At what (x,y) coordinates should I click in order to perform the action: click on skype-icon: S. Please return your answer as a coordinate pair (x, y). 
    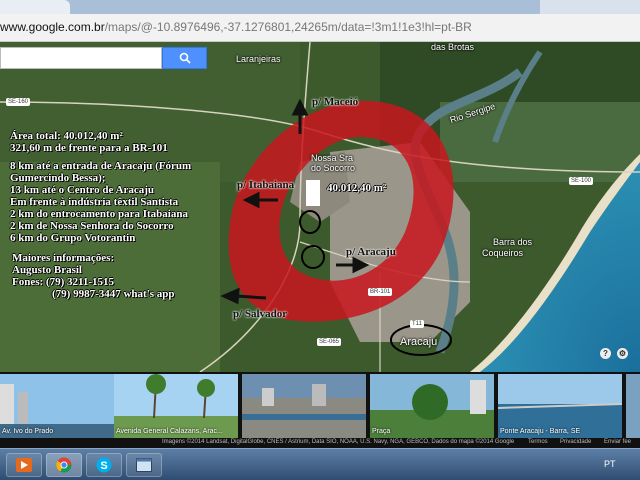
    Looking at the image, I should click on (104, 465).